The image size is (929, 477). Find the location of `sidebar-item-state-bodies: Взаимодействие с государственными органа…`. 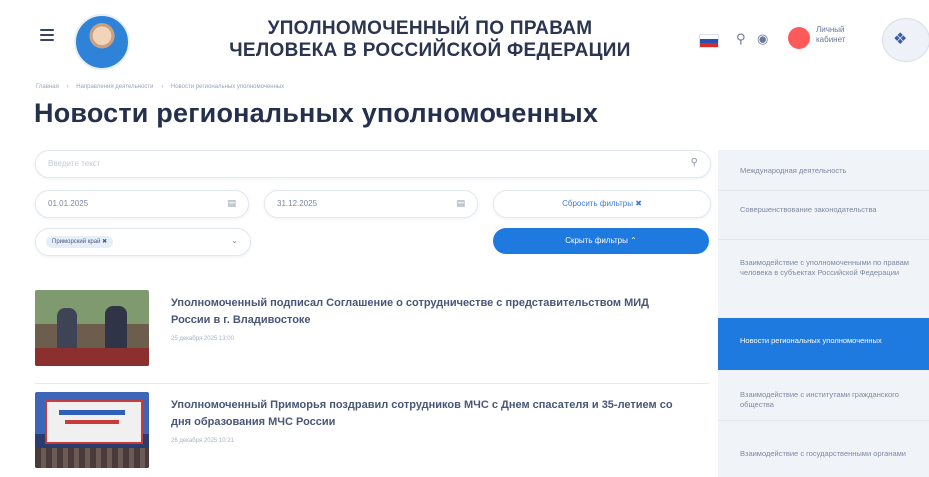

sidebar-item-state-bodies: Взаимодействие с государственными органа… is located at coordinates (823, 449).